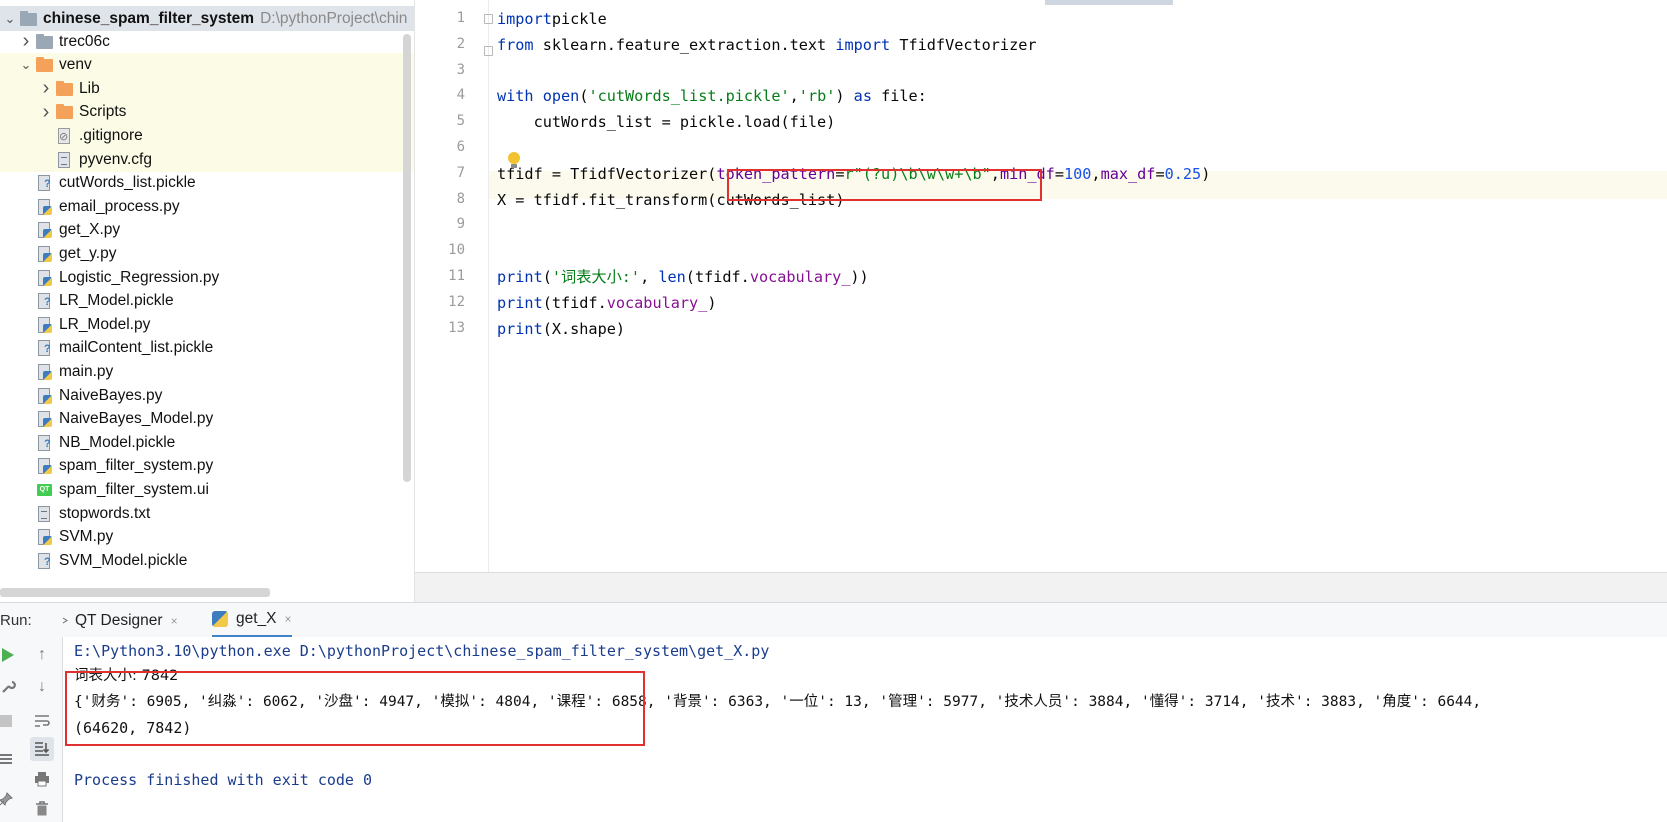 The height and width of the screenshot is (822, 1667). Describe the element at coordinates (207, 159) in the screenshot. I see `tree-item: pyvenv.cfg` at that location.